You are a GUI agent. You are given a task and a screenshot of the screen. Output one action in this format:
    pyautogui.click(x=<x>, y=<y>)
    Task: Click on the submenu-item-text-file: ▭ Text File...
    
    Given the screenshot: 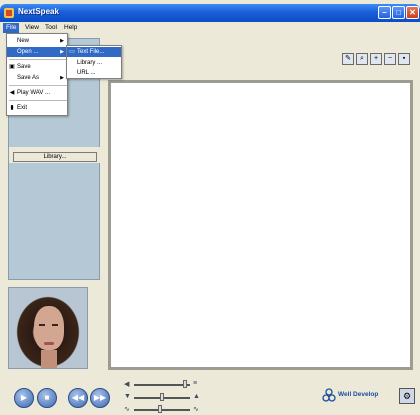 What is the action you would take?
    pyautogui.click(x=94, y=52)
    